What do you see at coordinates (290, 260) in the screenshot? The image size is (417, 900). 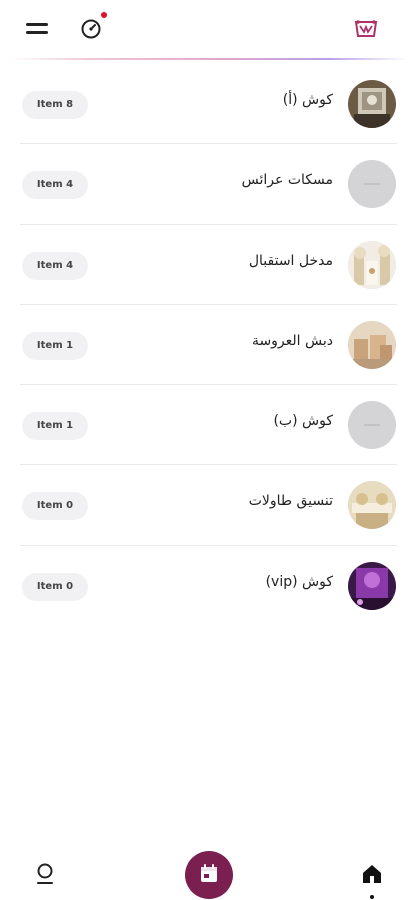 I see `category-title: مدخل استقبال` at bounding box center [290, 260].